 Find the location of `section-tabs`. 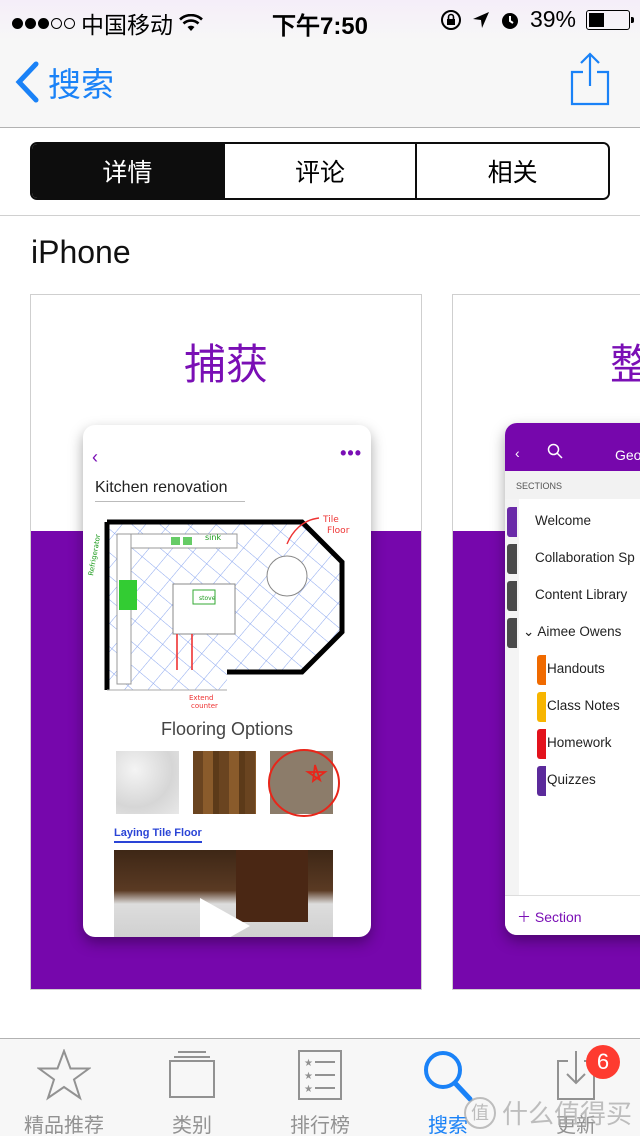

section-tabs is located at coordinates (512, 697).